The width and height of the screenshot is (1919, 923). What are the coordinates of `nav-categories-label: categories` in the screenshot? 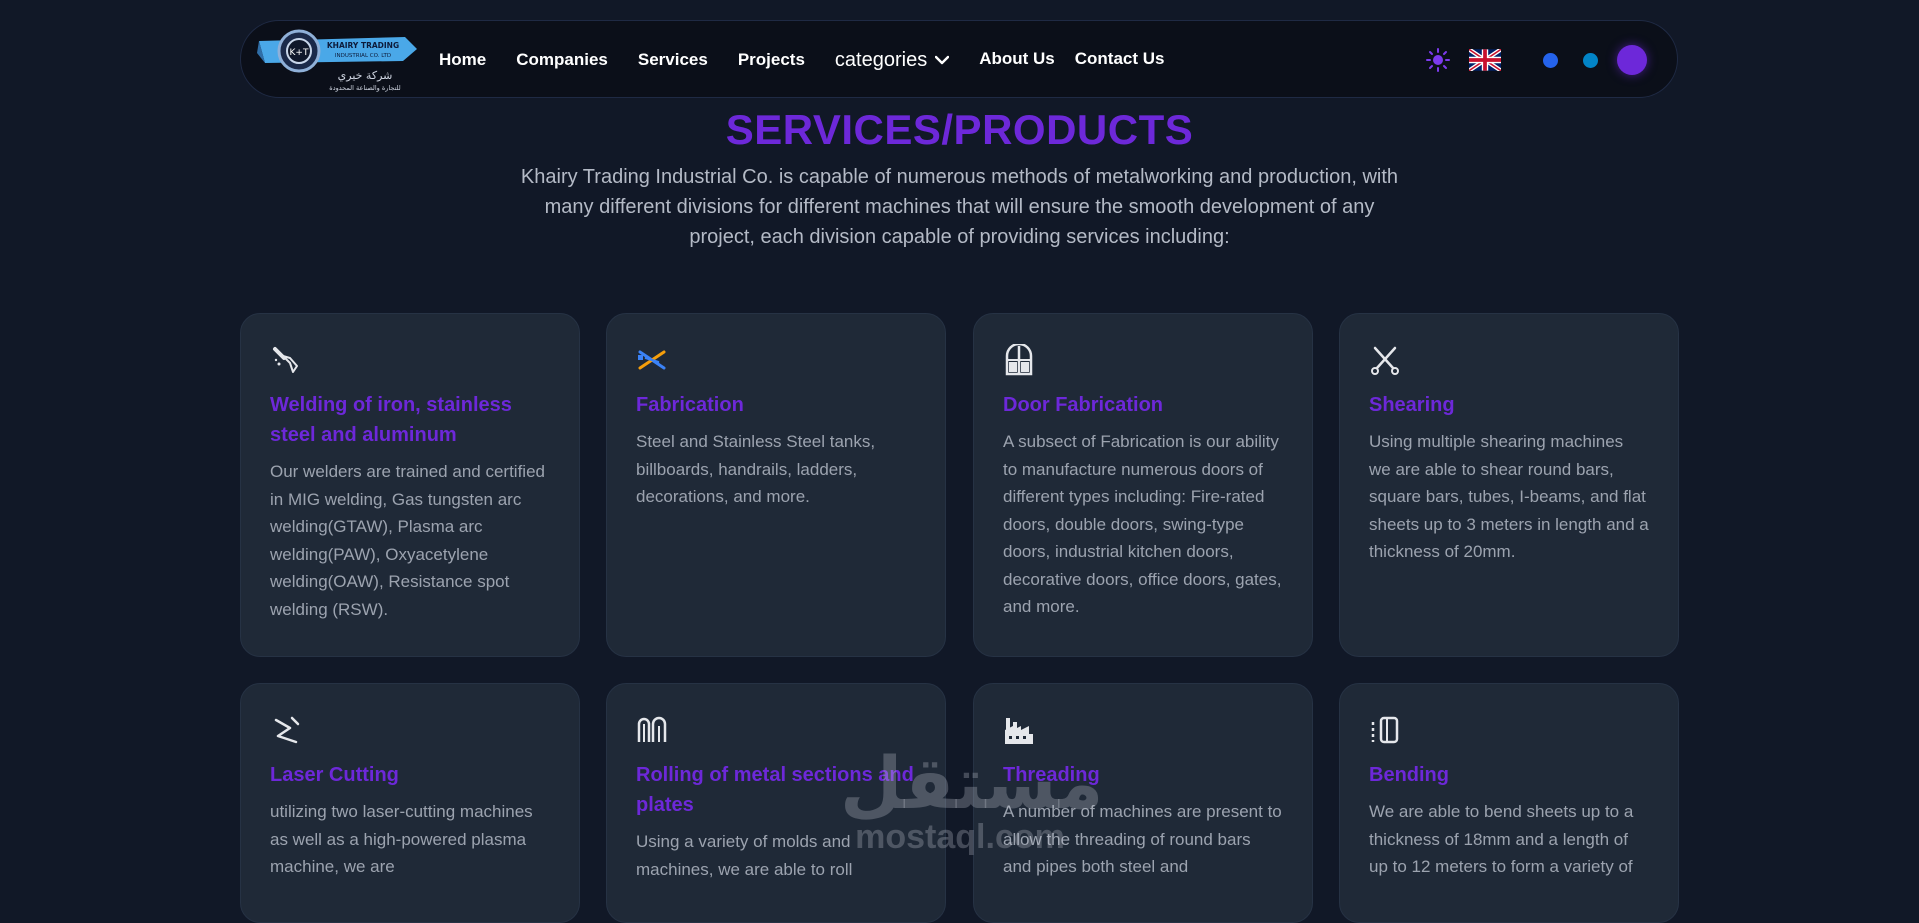 It's located at (881, 59).